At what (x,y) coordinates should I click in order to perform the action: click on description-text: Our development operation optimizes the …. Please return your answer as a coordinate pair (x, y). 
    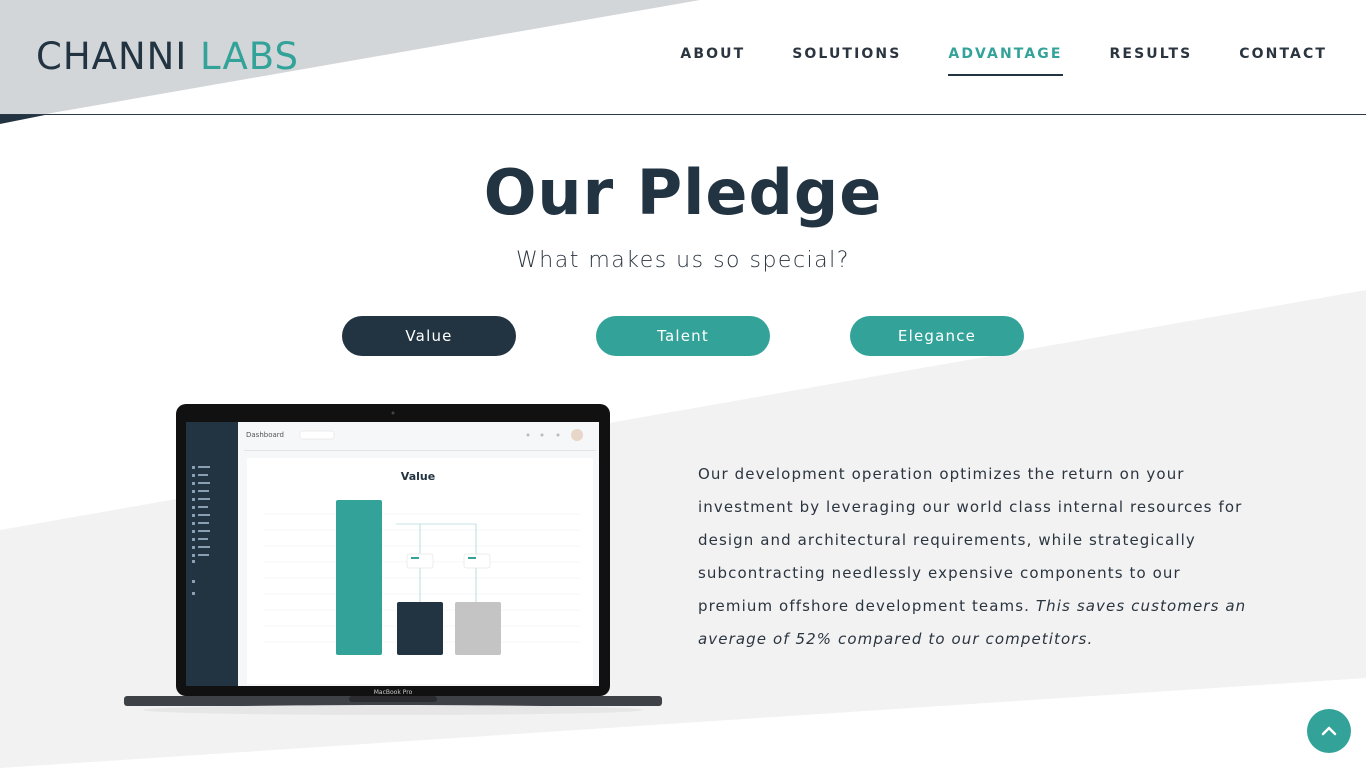
    Looking at the image, I should click on (970, 540).